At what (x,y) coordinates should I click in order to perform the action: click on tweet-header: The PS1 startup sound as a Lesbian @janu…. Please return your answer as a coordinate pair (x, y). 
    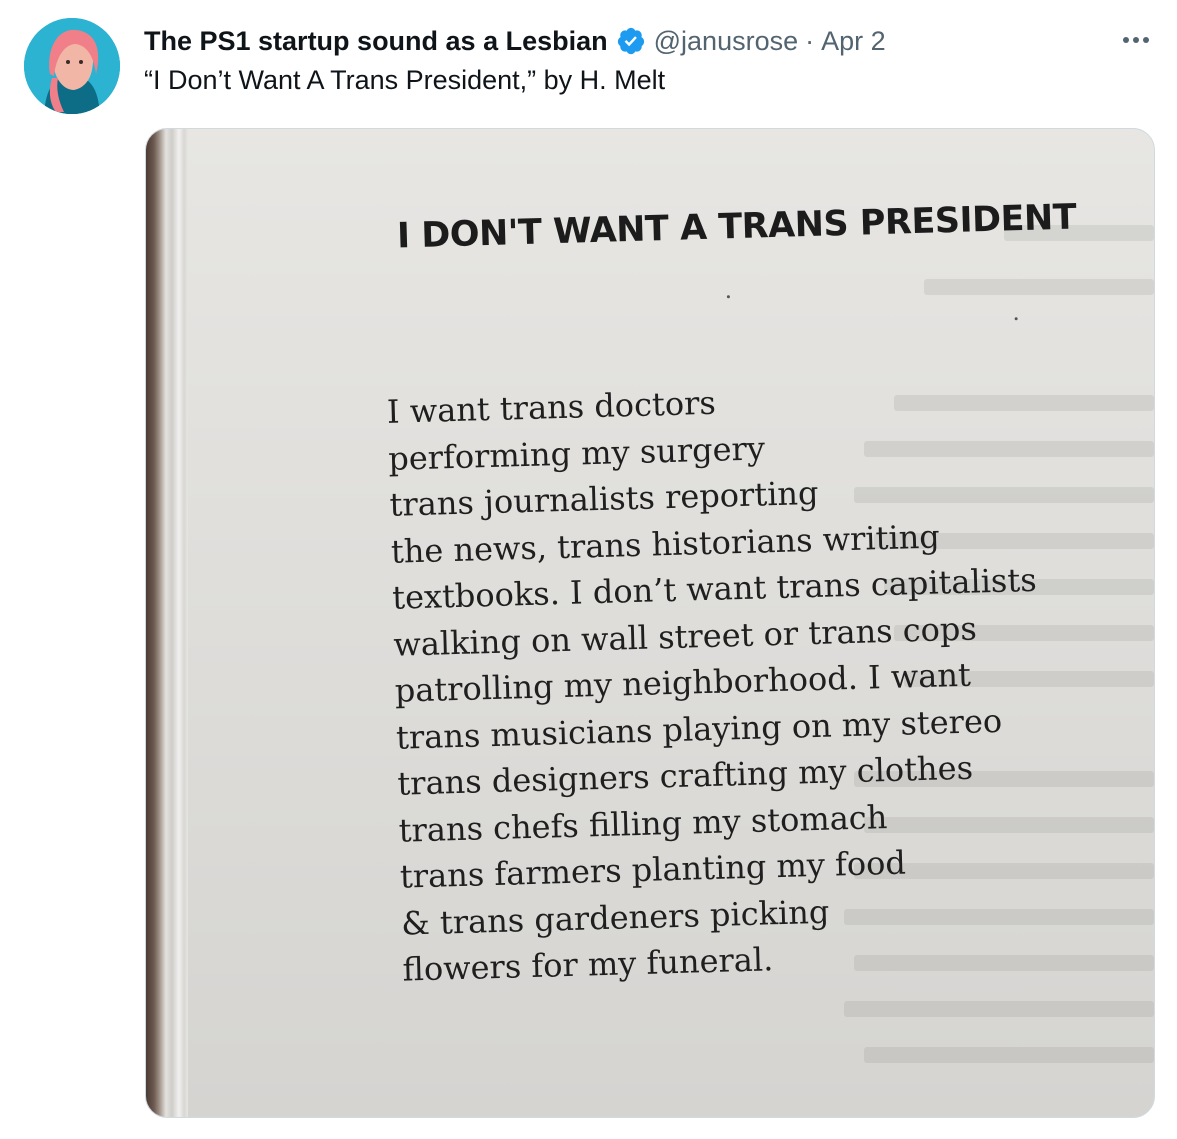
    Looking at the image, I should click on (515, 41).